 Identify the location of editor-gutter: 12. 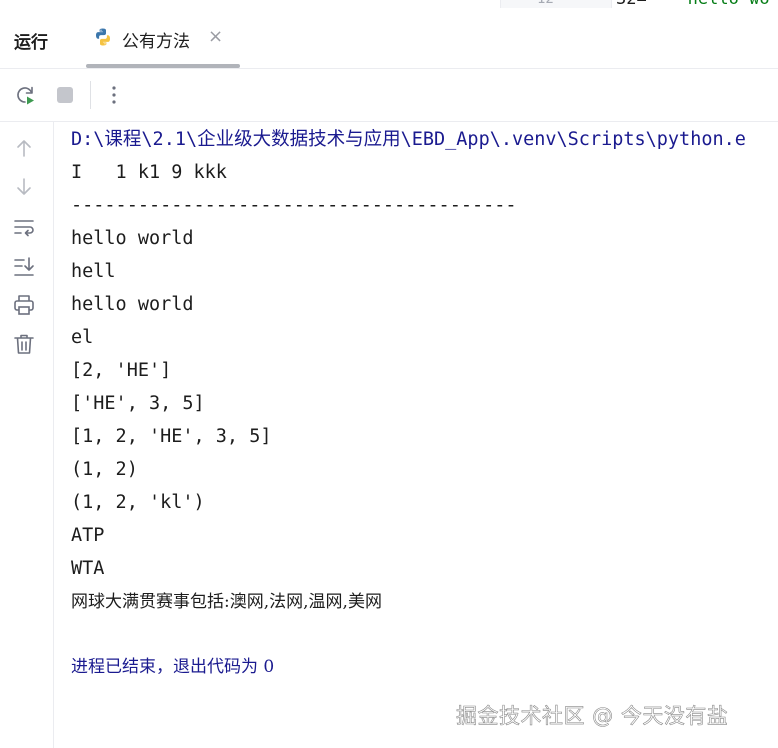
(556, 4).